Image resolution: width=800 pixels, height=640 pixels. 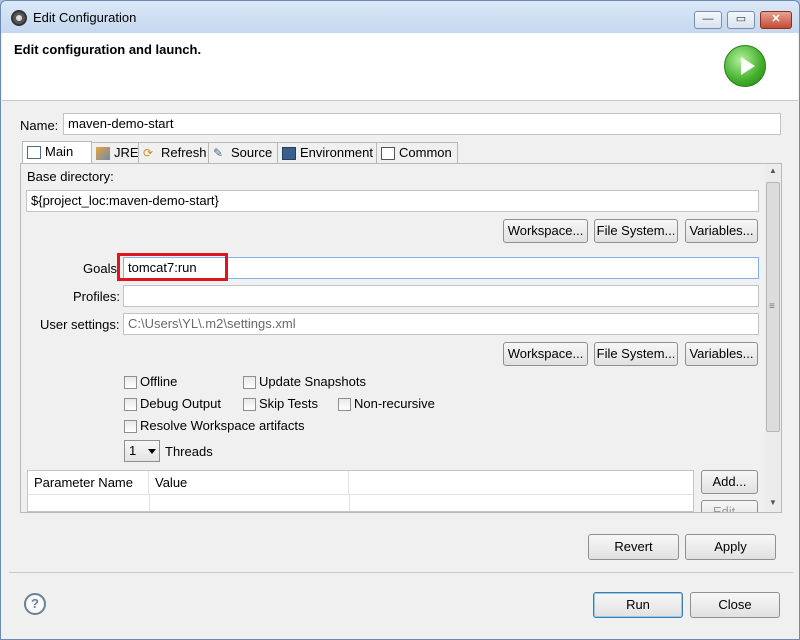 What do you see at coordinates (441, 324) in the screenshot?
I see `user-settings-input: C:\Users\YL\.m2\settings.xml` at bounding box center [441, 324].